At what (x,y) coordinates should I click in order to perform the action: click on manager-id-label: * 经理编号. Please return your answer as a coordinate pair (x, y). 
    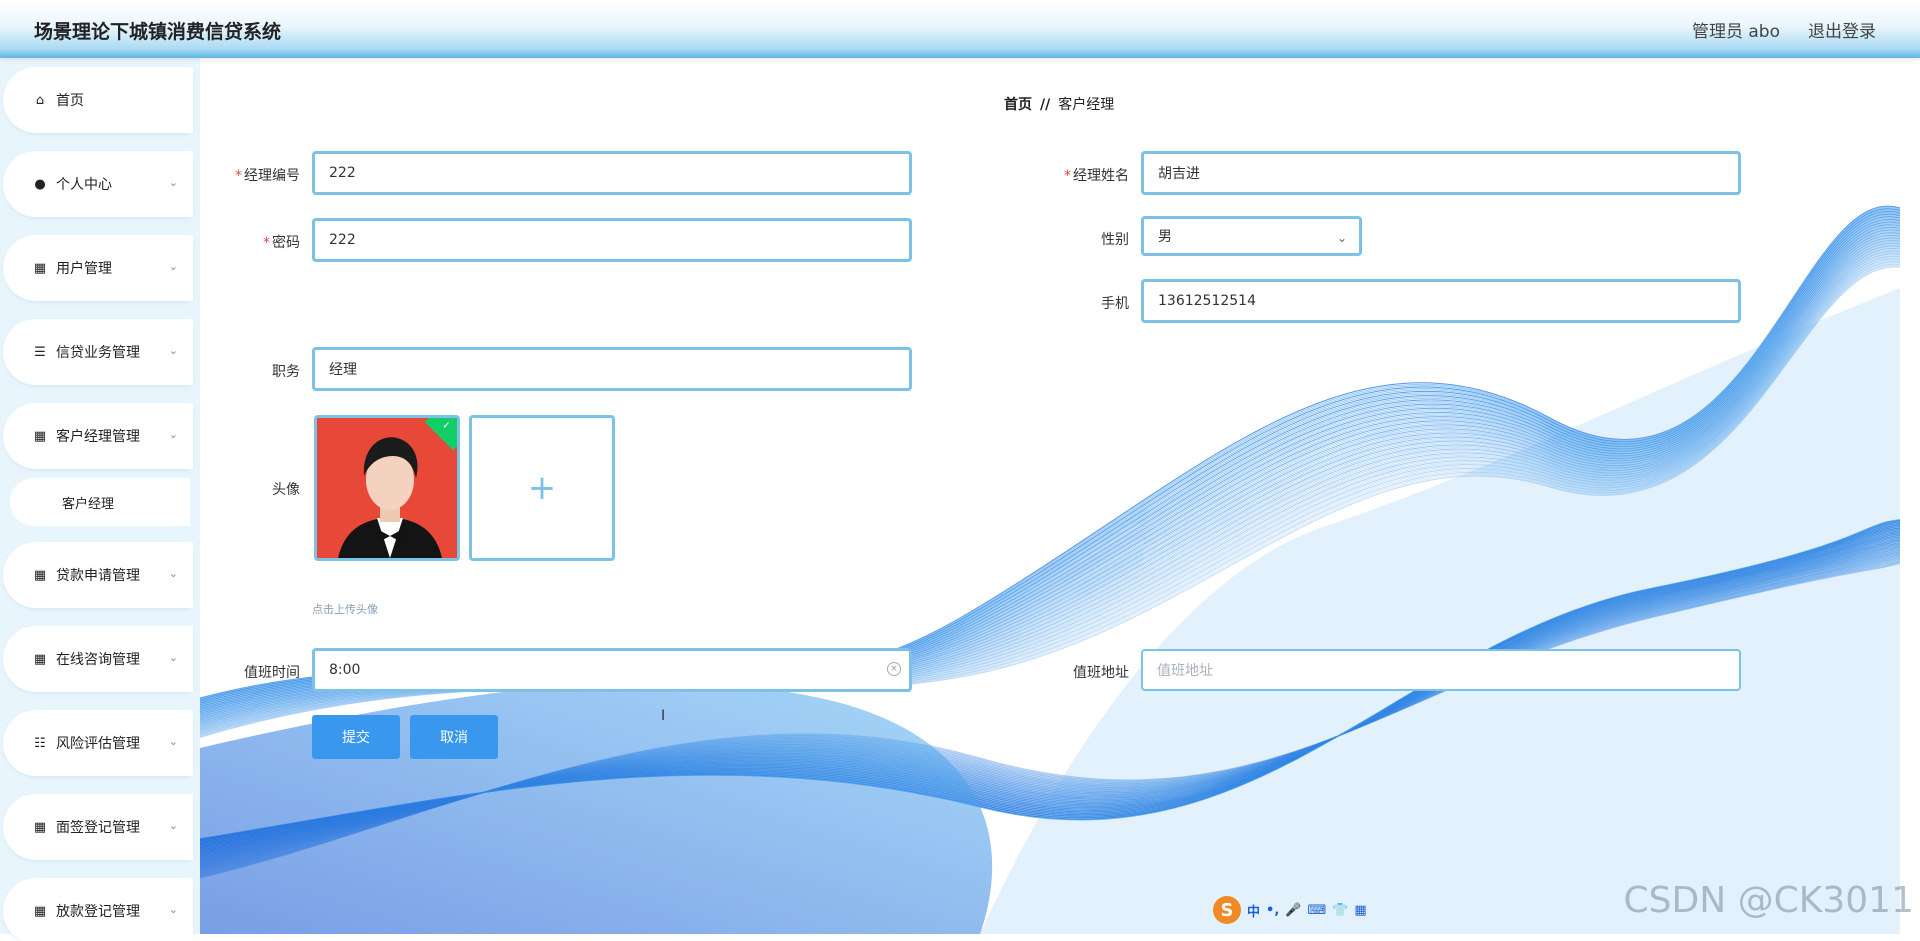
    Looking at the image, I should click on (267, 176).